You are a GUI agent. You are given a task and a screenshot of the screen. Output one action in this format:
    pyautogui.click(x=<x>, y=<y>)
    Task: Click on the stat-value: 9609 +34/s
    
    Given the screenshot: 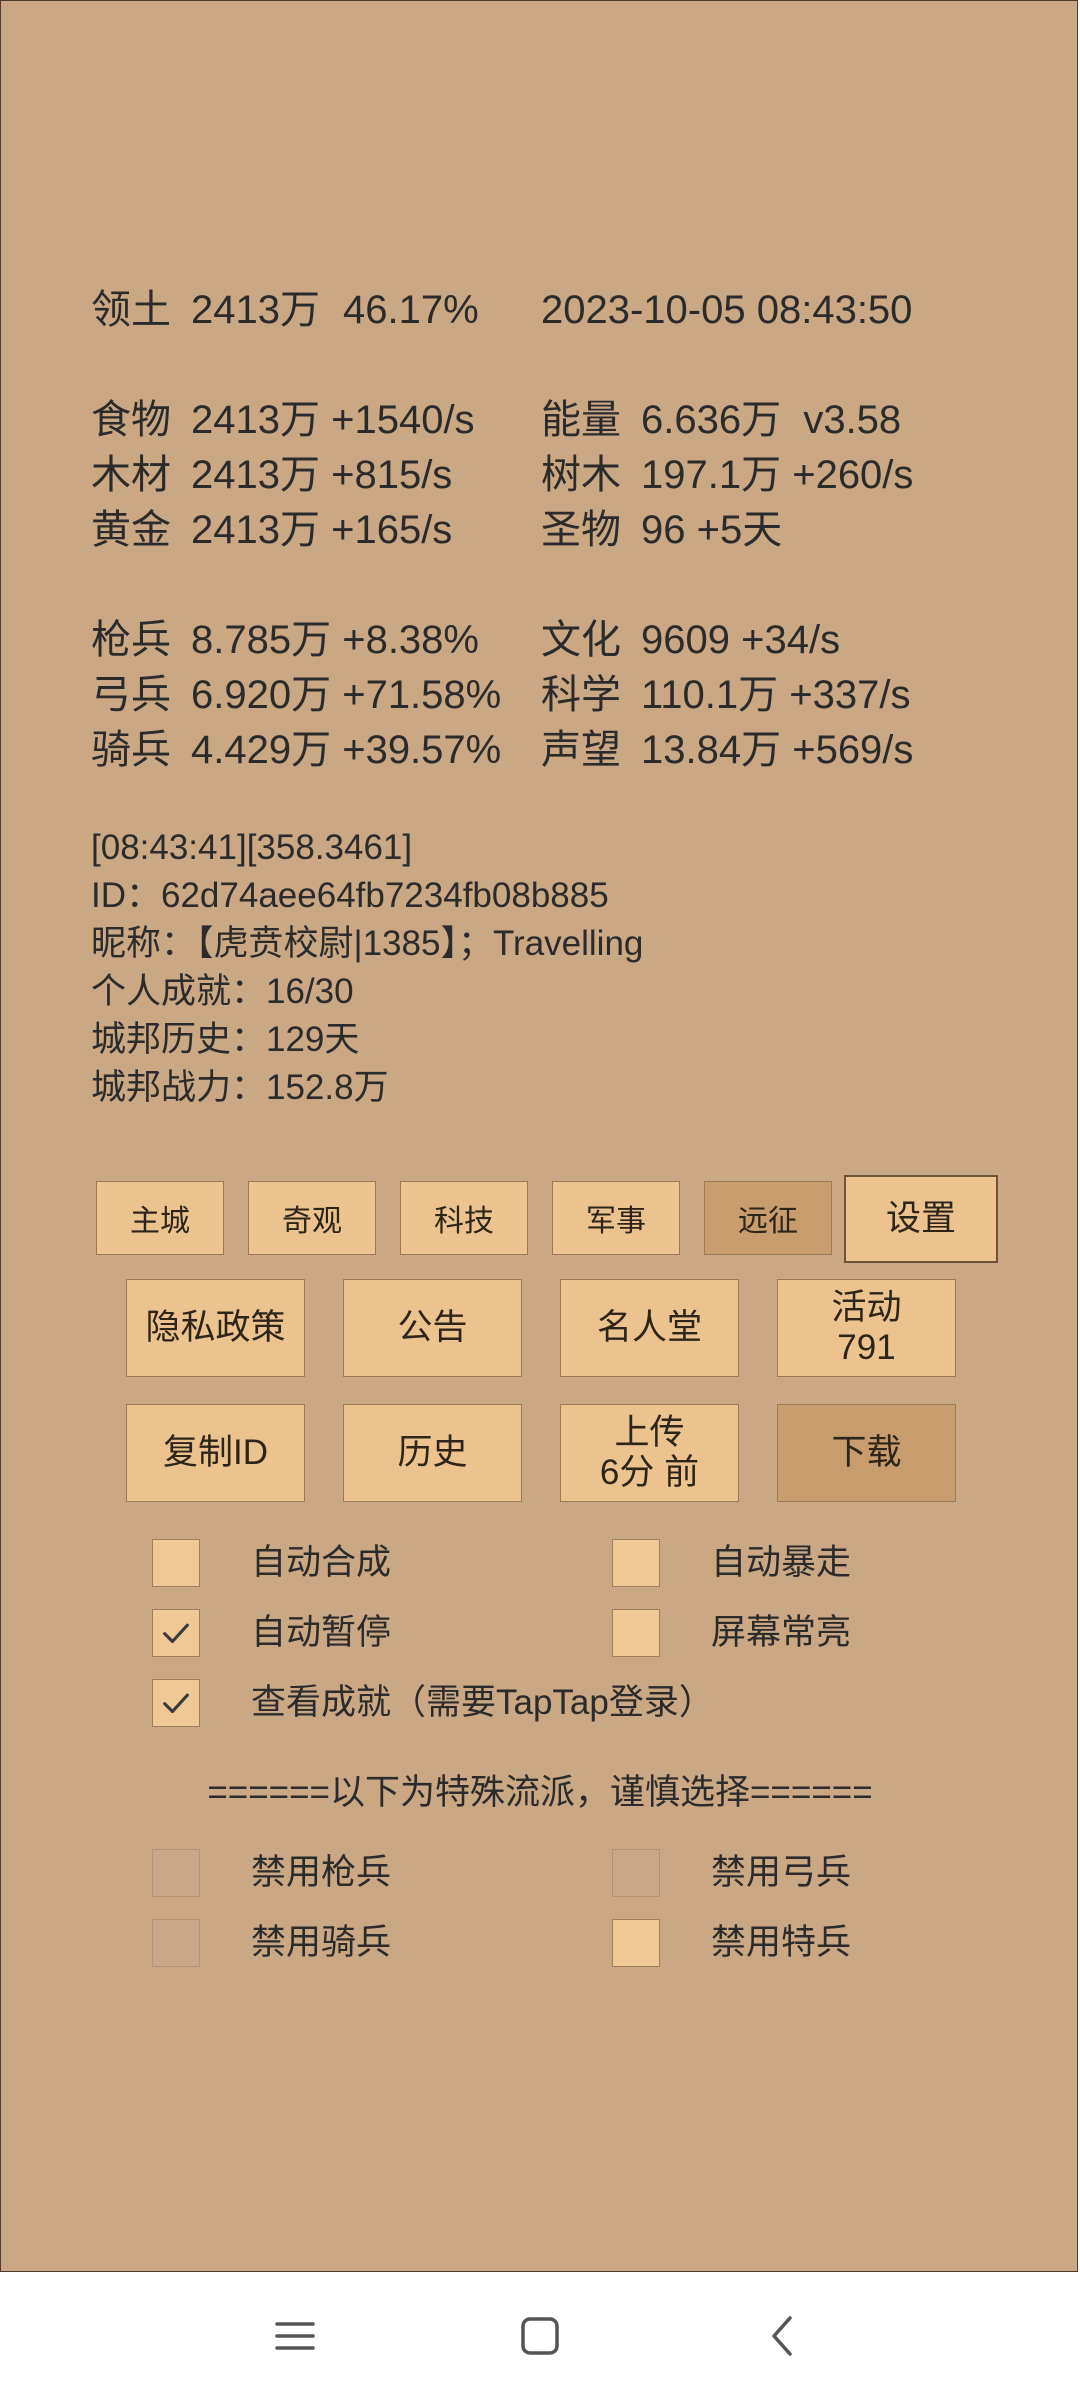 What is the action you would take?
    pyautogui.click(x=741, y=640)
    